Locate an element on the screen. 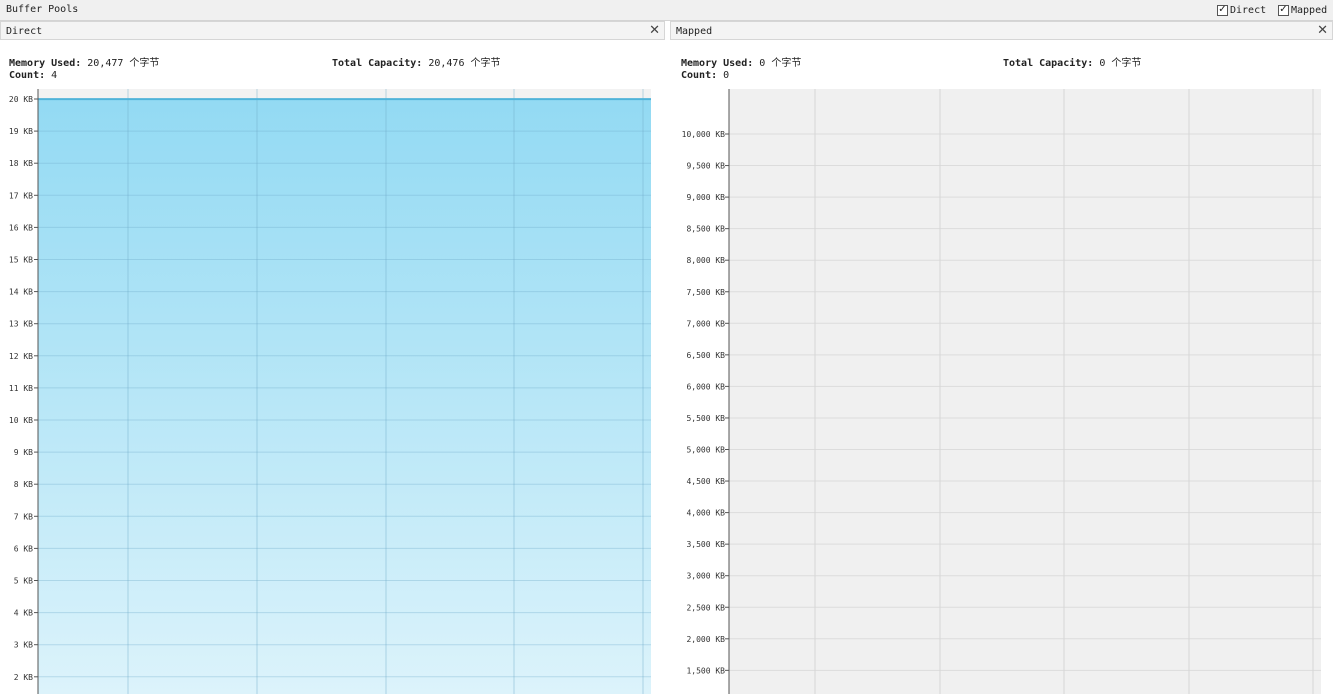 Image resolution: width=1333 pixels, height=694 pixels. total-capacity-stat: Total Capacity: 20,476 个字节 is located at coordinates (416, 61).